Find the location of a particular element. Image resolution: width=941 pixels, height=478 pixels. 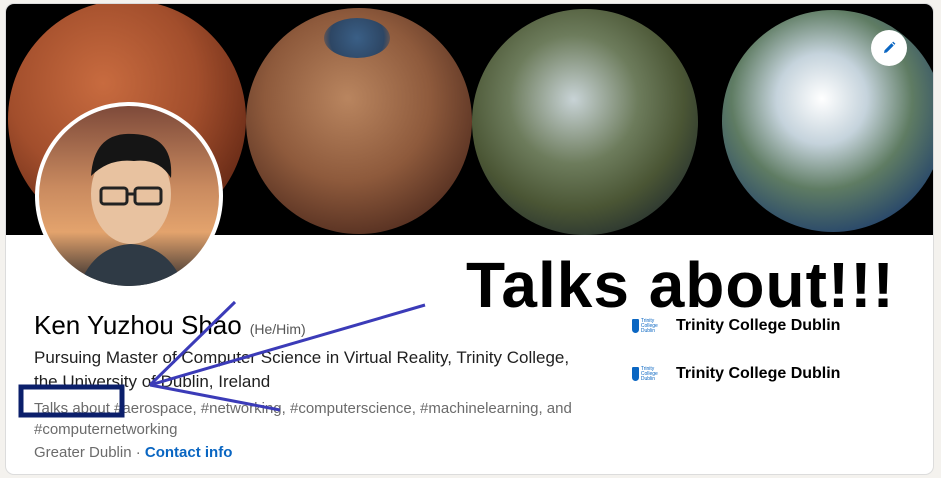

profile-location-row: Greater Dublin · Contact info is located at coordinates (133, 452).